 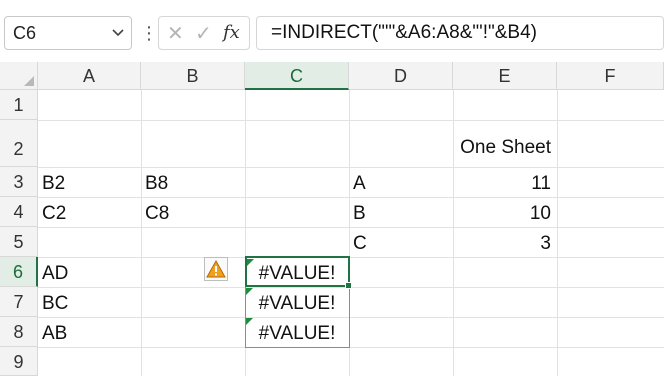 I want to click on column-header-d: D, so click(x=401, y=76).